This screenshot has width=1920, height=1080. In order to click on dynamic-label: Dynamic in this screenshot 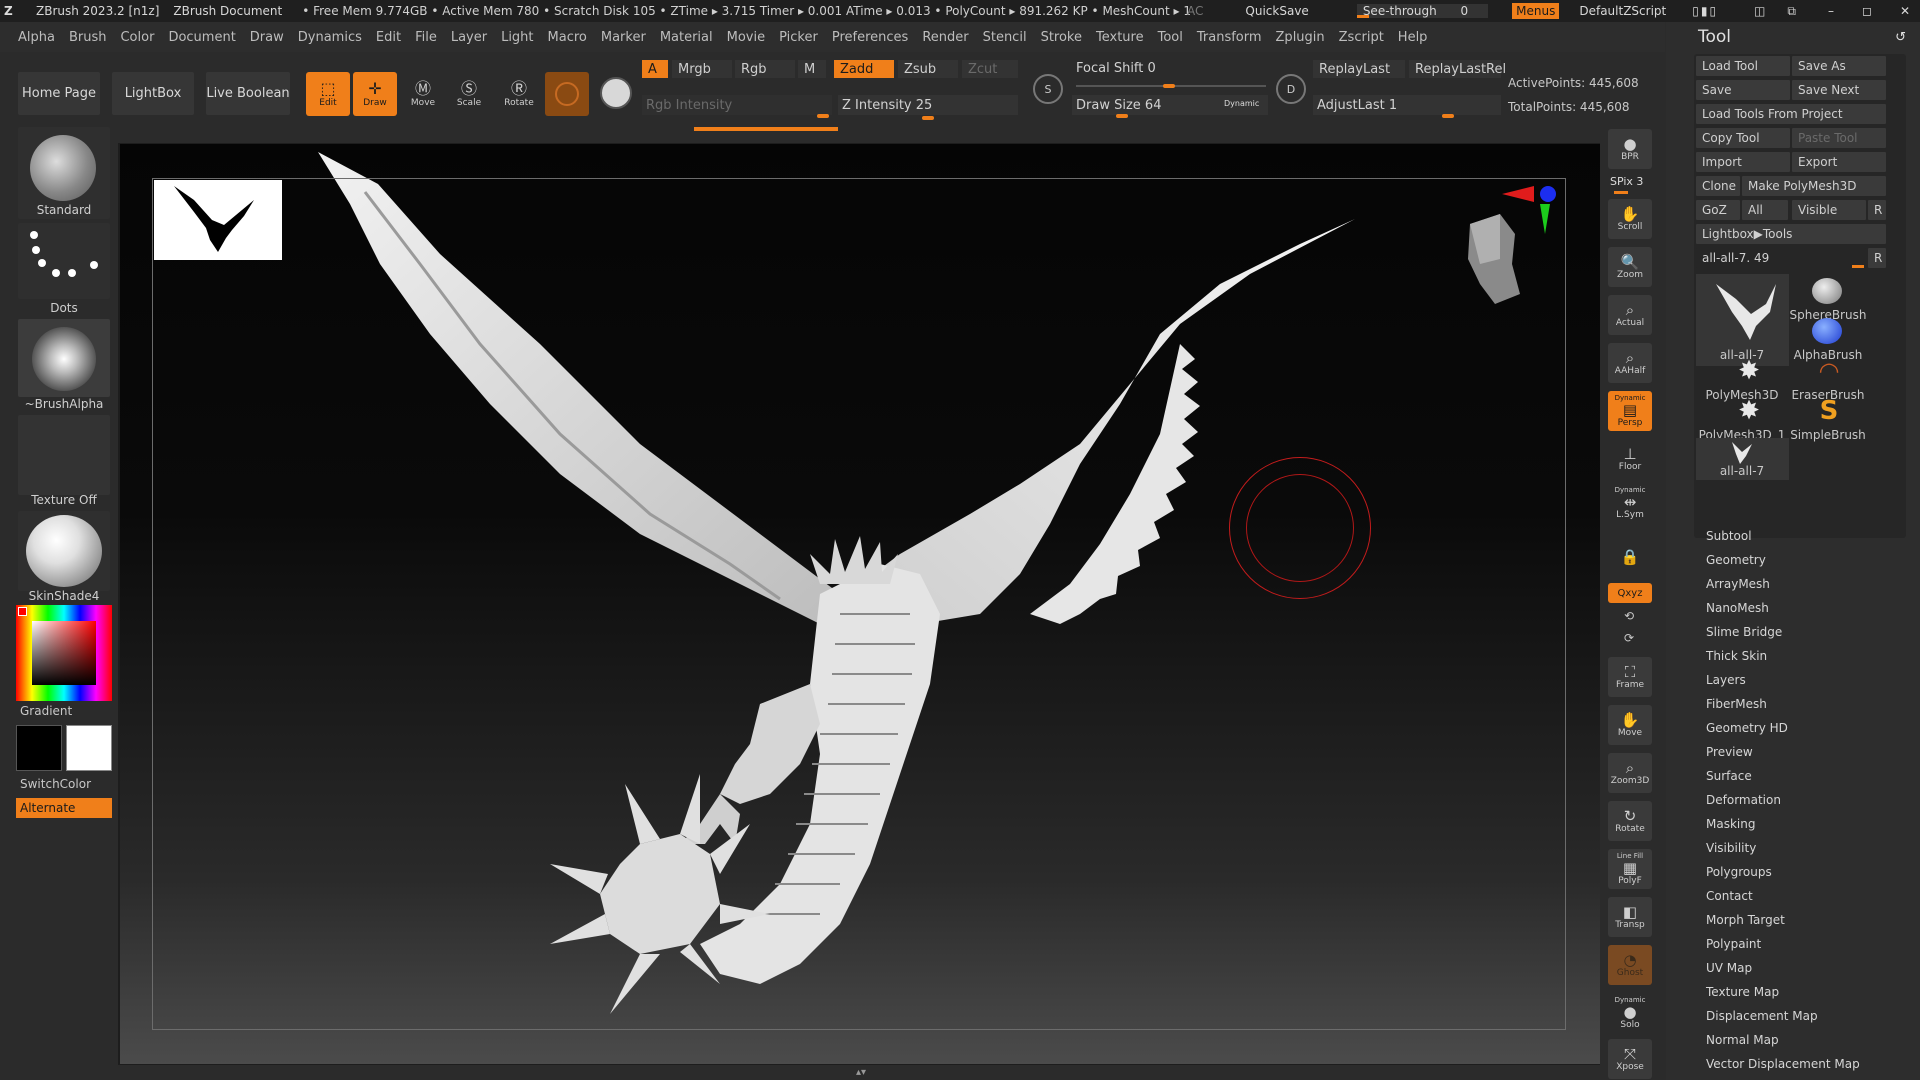, I will do `click(1241, 103)`.